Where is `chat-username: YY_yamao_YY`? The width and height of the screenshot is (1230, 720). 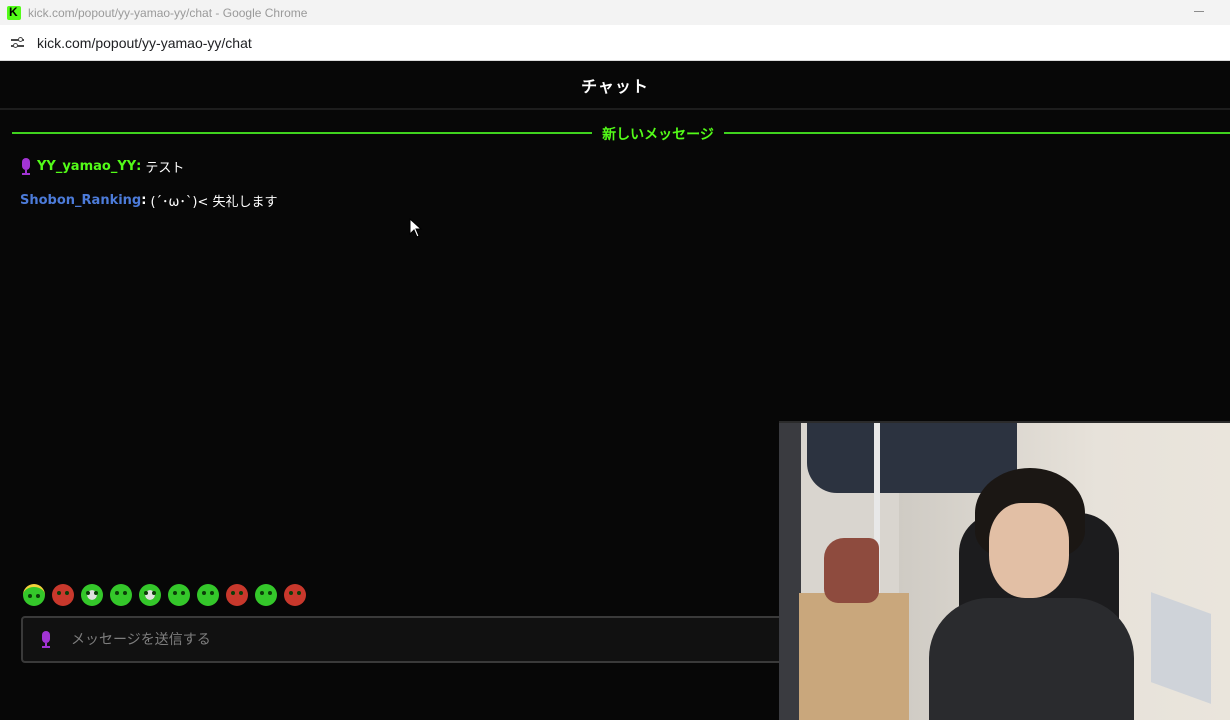
chat-username: YY_yamao_YY is located at coordinates (86, 166).